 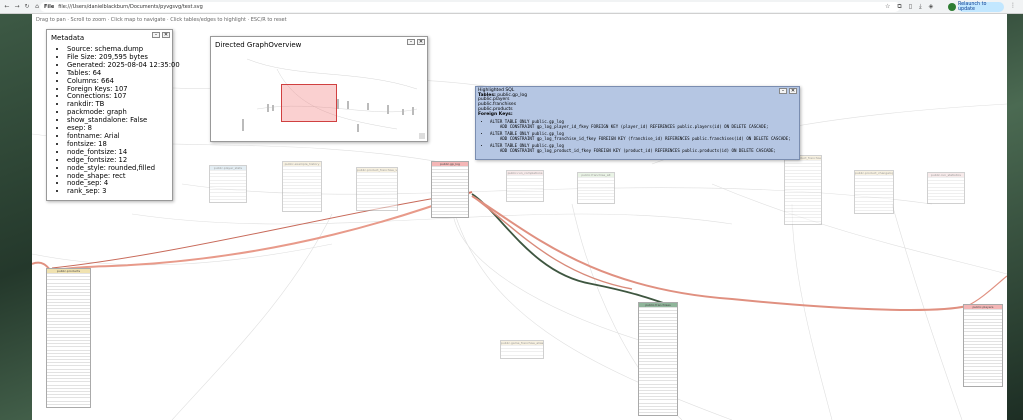 I want to click on schema-table: public.product_franchise_map, so click(x=803, y=190).